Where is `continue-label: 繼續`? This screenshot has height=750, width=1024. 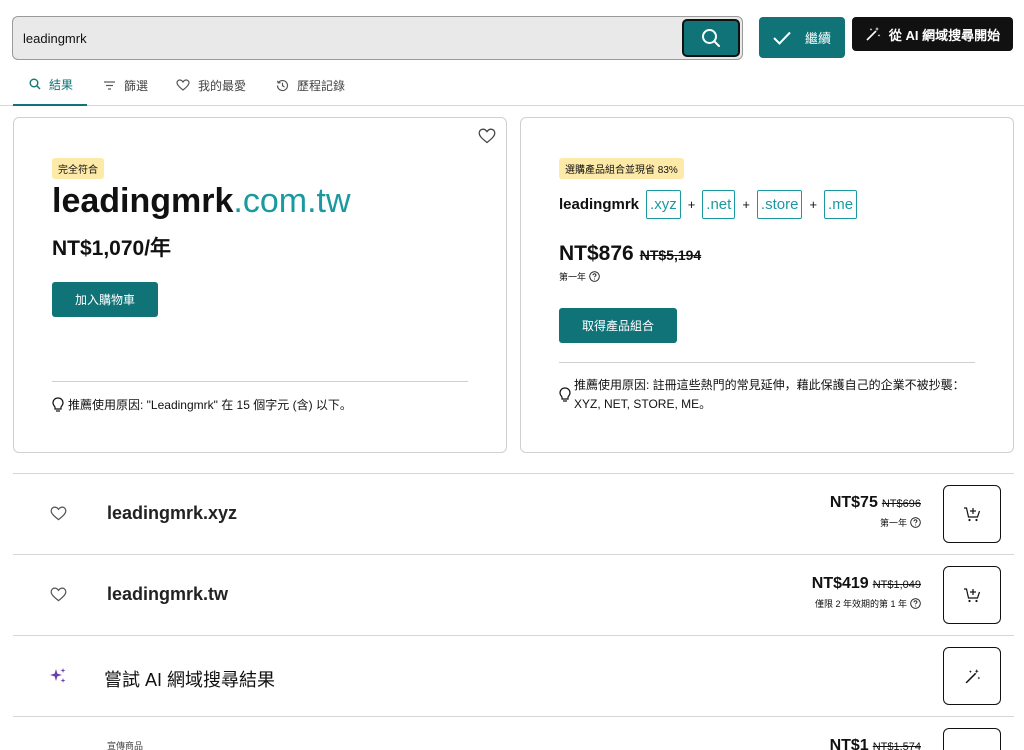
continue-label: 繼續 is located at coordinates (817, 38).